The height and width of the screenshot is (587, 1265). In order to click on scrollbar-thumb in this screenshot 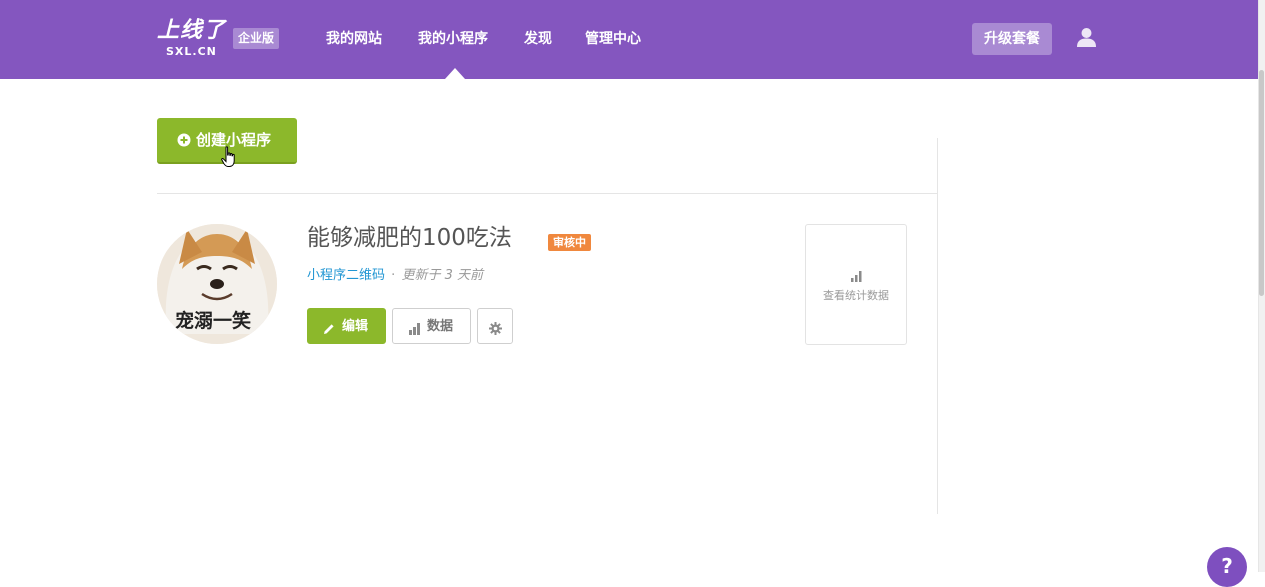, I will do `click(1261, 183)`.